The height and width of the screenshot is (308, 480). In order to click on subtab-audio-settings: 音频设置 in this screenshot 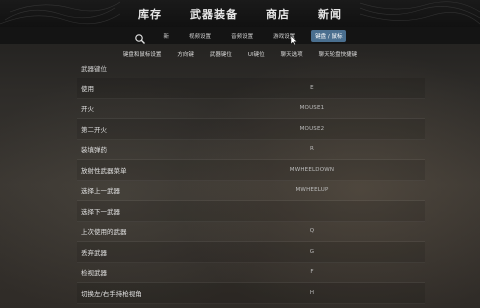, I will do `click(242, 36)`.